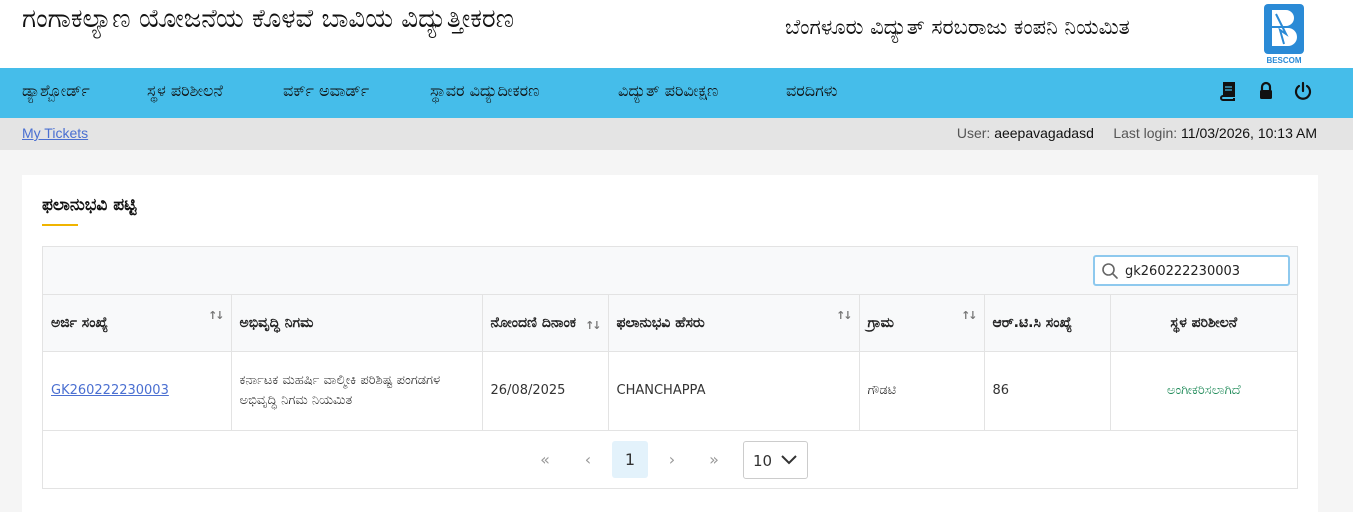 Image resolution: width=1353 pixels, height=512 pixels. I want to click on chevron-down-icon, so click(789, 460).